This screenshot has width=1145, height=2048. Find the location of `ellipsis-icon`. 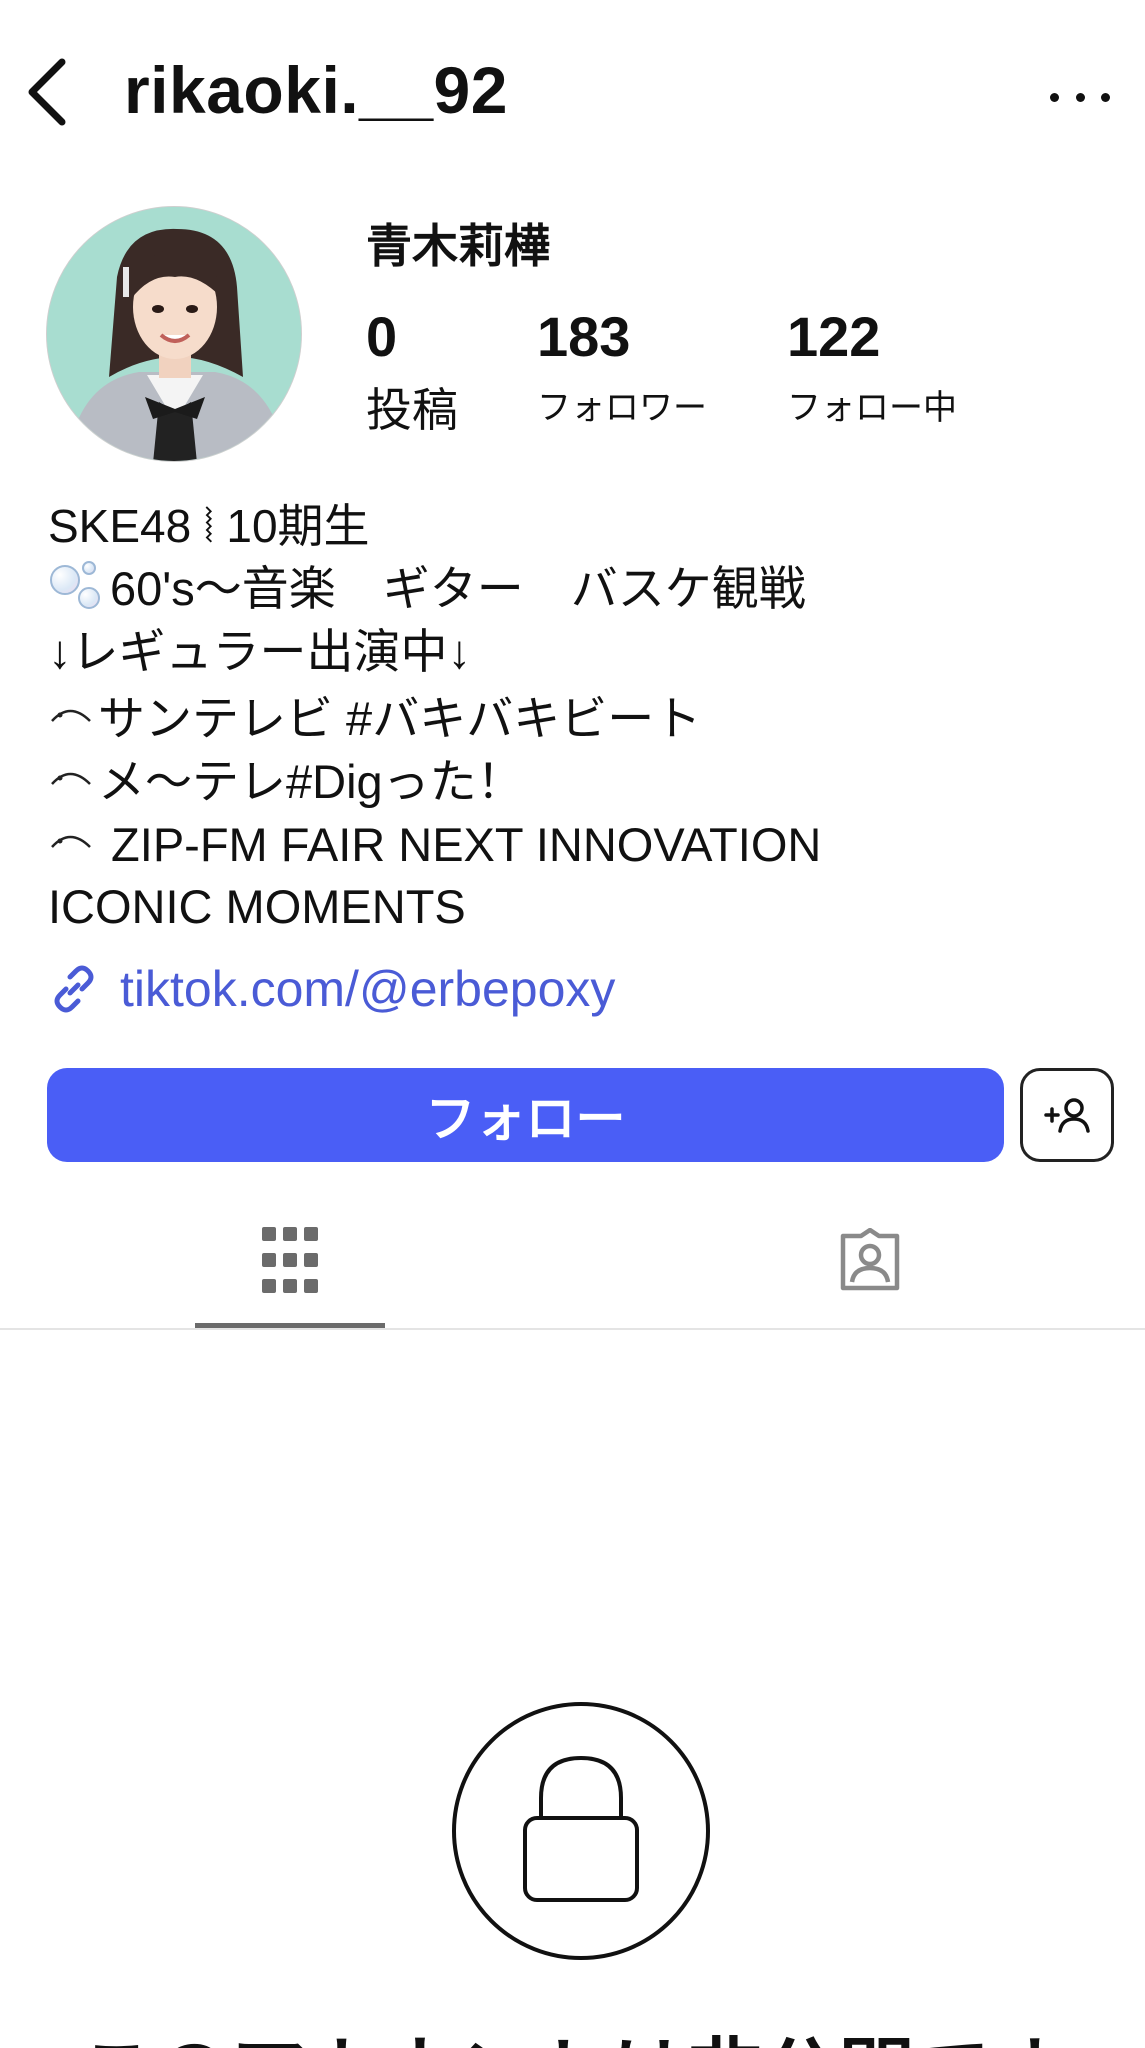

ellipsis-icon is located at coordinates (1054, 97).